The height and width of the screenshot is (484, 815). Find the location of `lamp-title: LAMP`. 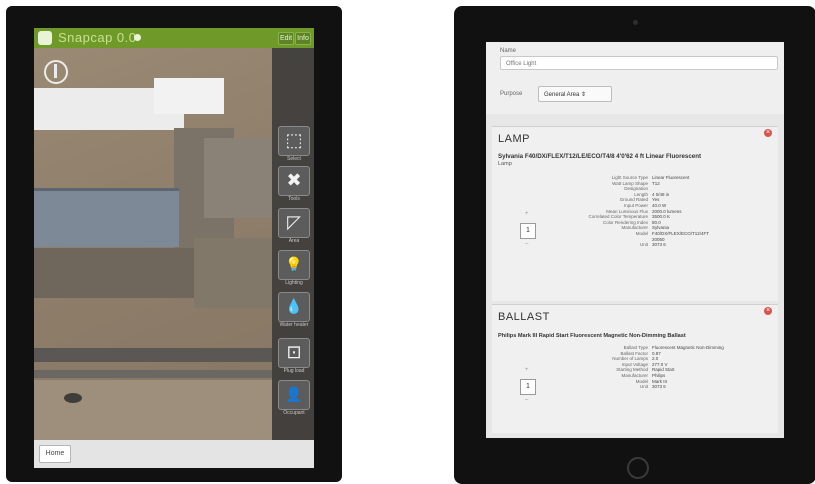

lamp-title: LAMP is located at coordinates (514, 139).